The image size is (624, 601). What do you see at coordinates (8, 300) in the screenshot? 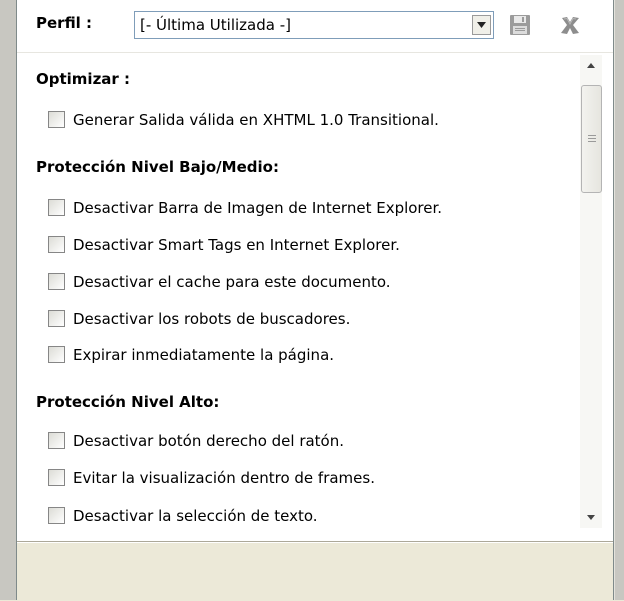
I see `left-window-edge` at bounding box center [8, 300].